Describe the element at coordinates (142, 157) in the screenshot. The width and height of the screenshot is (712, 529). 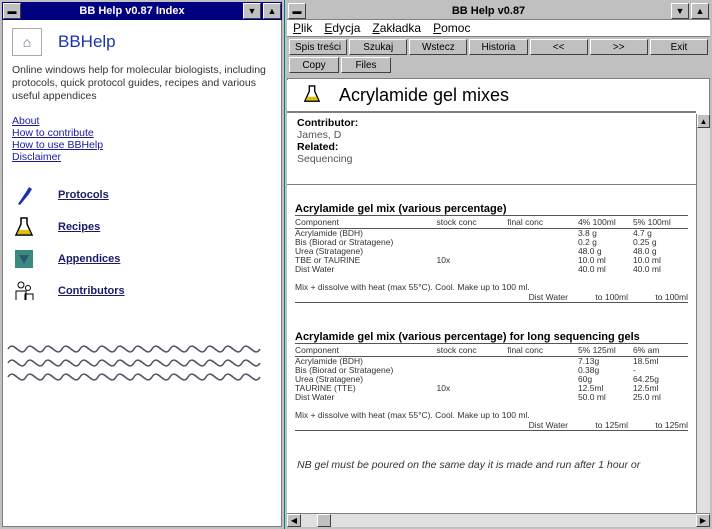
I see `disclaimer-link: Disclaimer` at that location.